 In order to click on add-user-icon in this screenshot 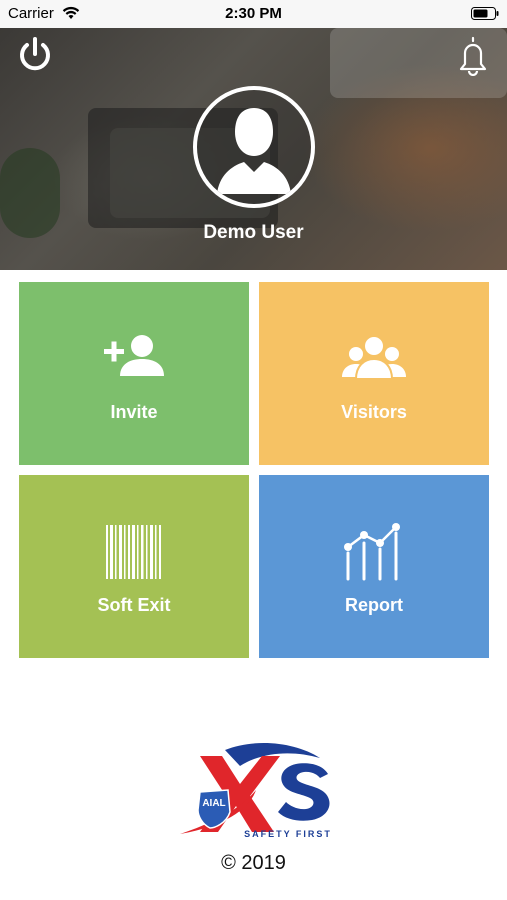, I will do `click(134, 360)`.